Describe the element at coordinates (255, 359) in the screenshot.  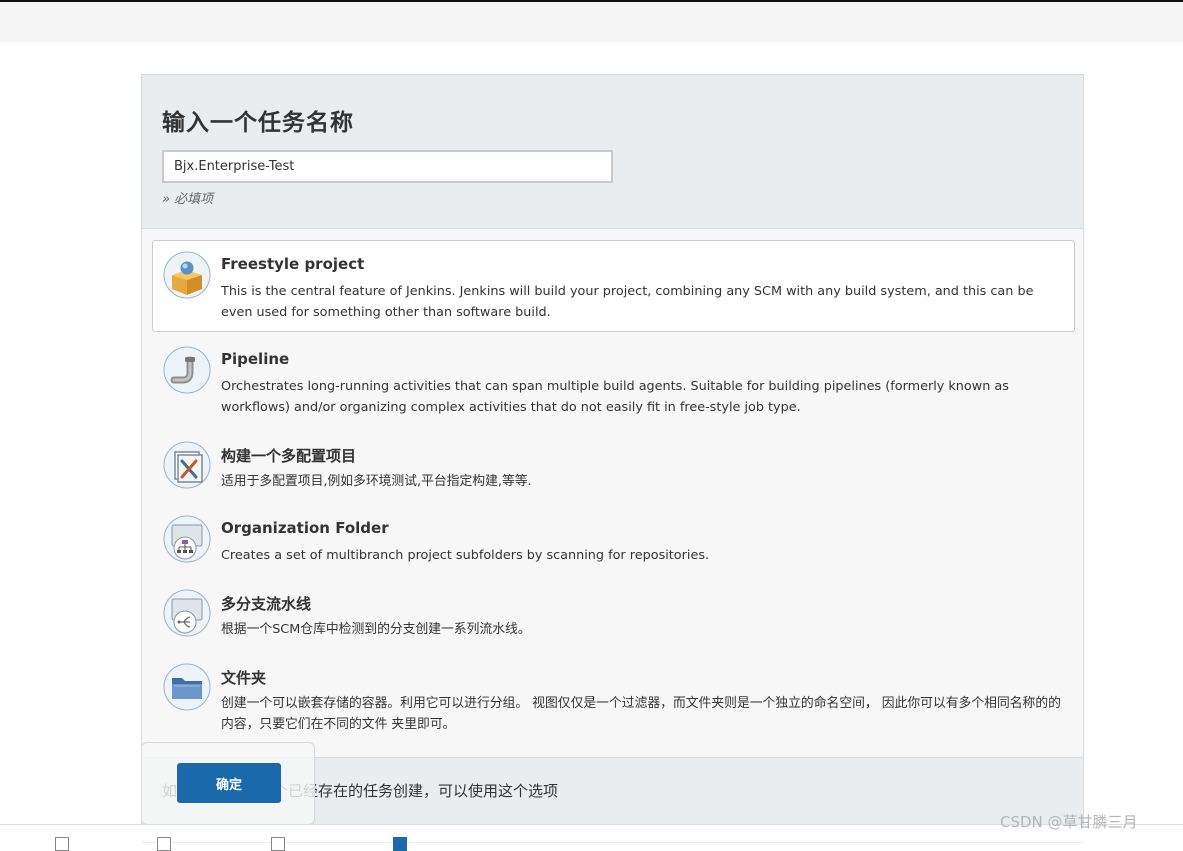
I see `type-name: Pipeline` at that location.